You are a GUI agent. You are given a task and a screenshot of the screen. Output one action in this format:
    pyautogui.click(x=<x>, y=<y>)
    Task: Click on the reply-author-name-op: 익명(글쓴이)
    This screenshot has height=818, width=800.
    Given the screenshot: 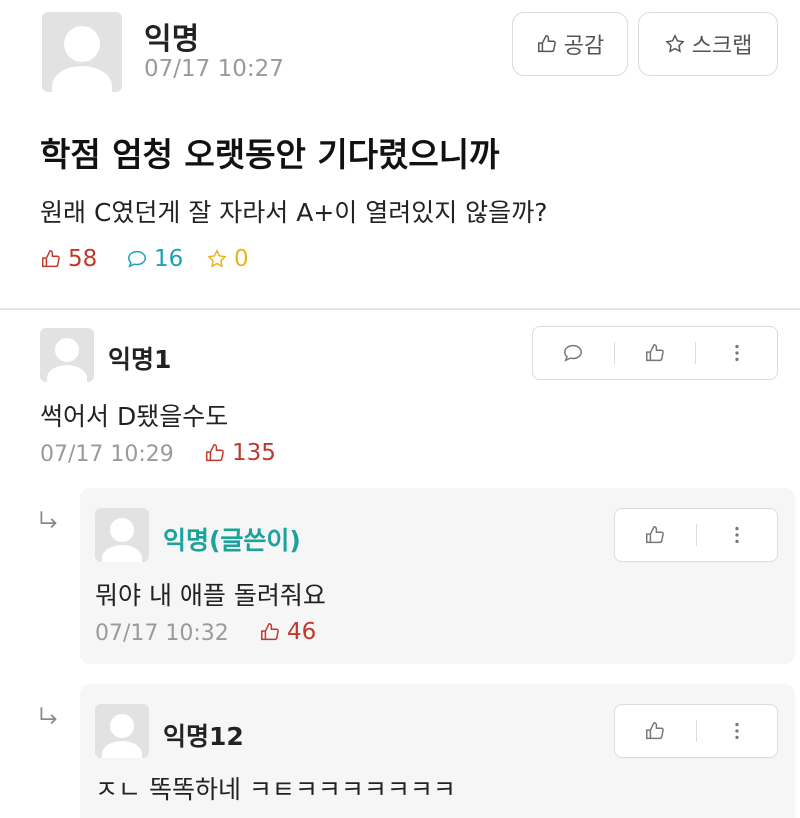 What is the action you would take?
    pyautogui.click(x=232, y=540)
    